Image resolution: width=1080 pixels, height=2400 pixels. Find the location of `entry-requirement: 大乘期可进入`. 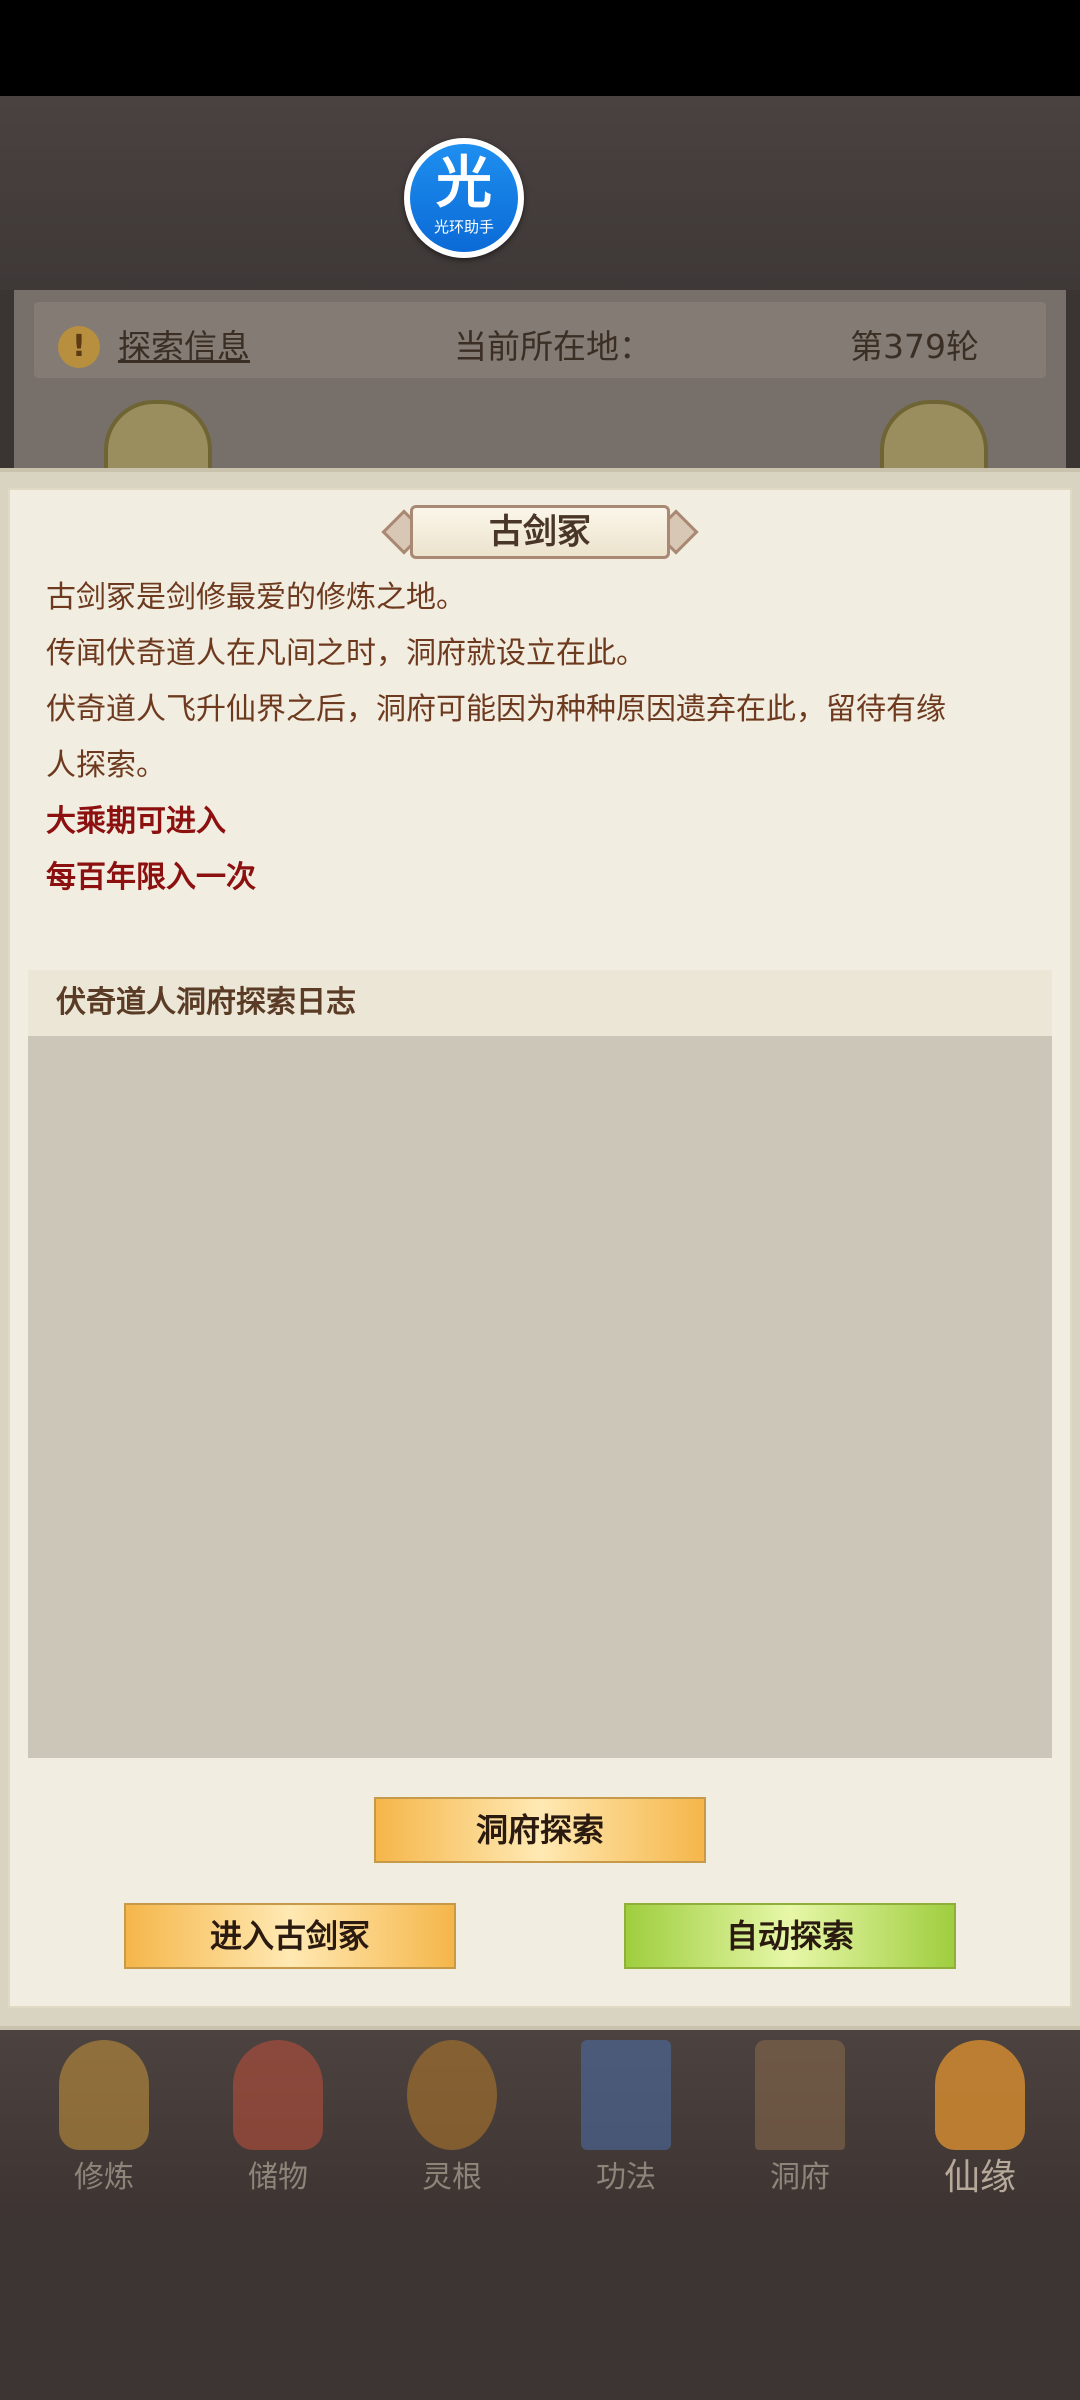

entry-requirement: 大乘期可进入 is located at coordinates (136, 821).